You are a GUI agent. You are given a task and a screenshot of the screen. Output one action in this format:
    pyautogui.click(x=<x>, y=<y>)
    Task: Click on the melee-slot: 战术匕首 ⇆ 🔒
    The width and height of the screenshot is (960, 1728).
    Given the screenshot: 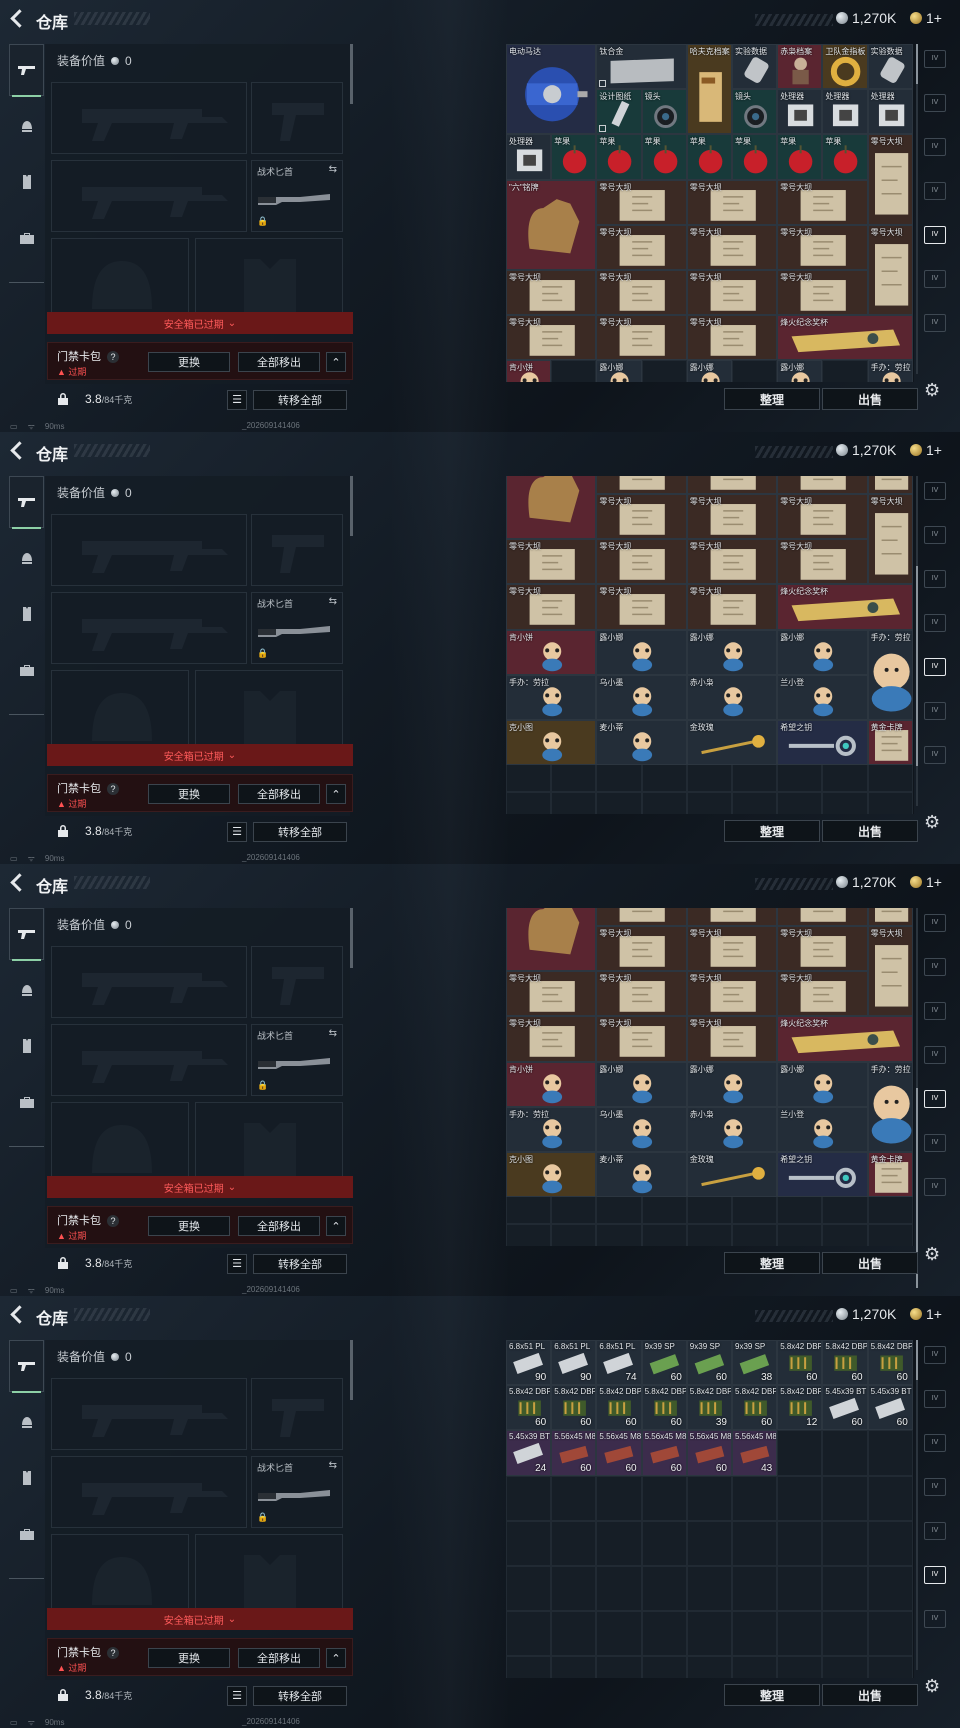 What is the action you would take?
    pyautogui.click(x=297, y=1060)
    